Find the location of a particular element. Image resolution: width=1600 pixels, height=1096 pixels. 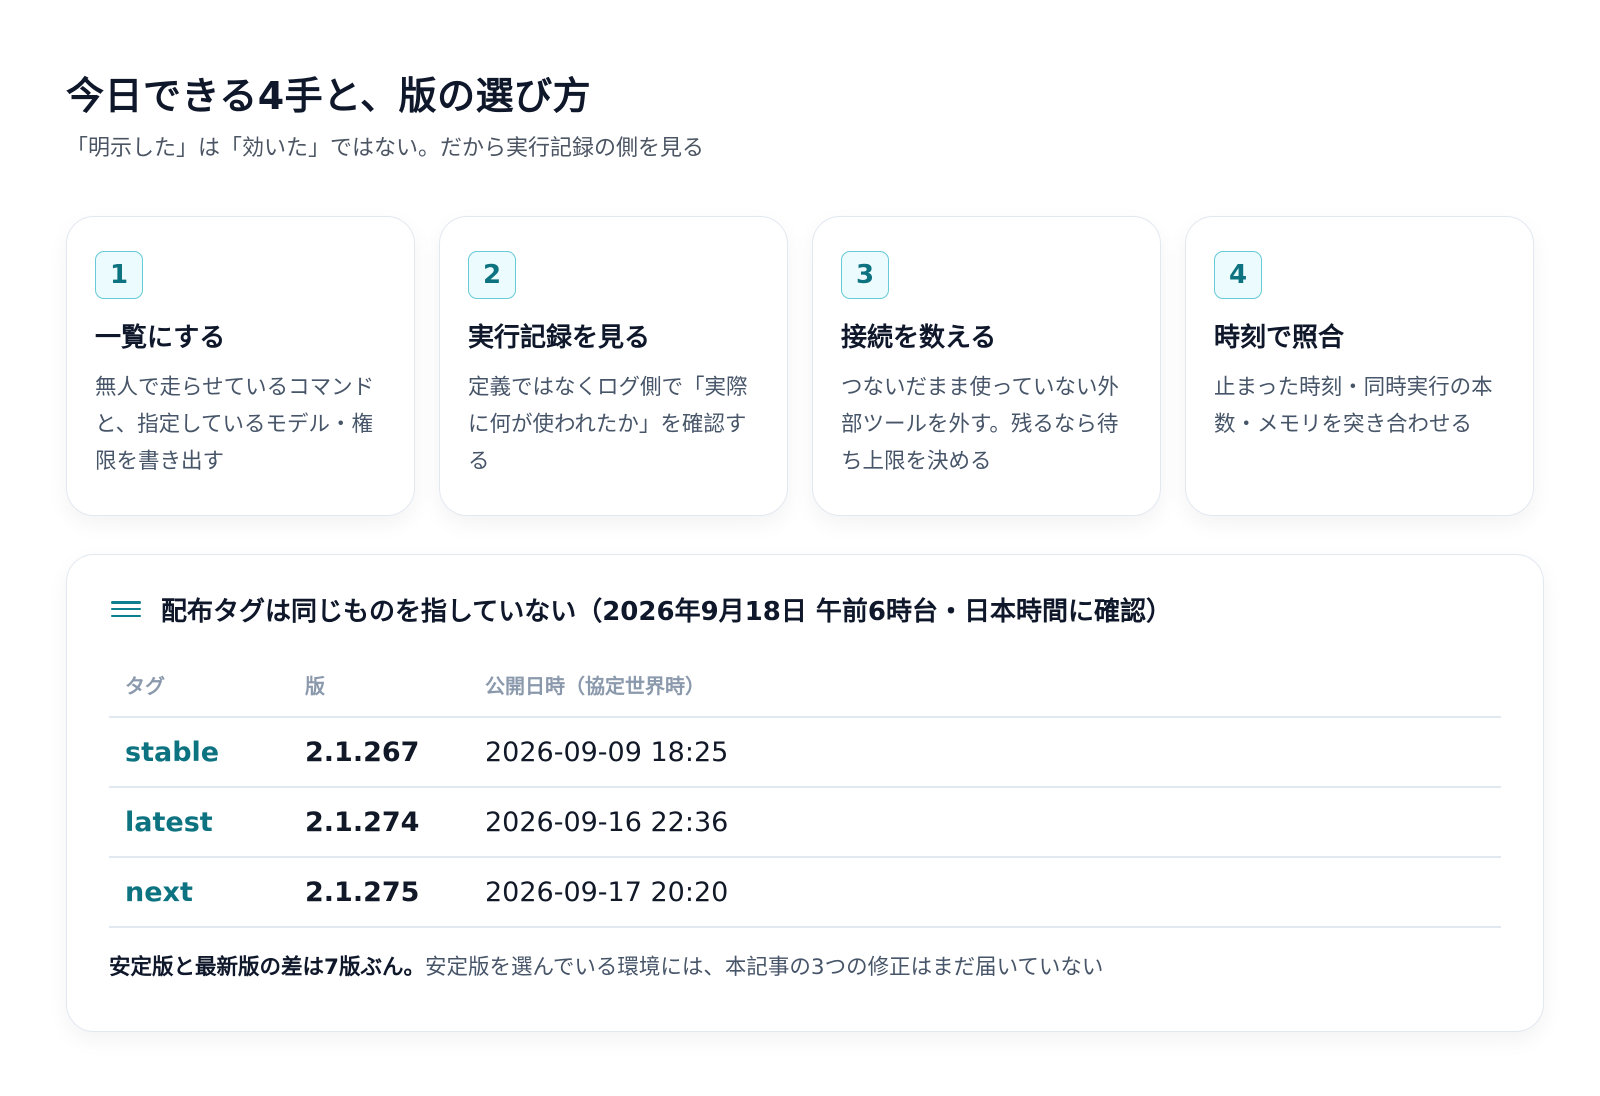

published-cell: 2026-09-17 20:20 is located at coordinates (985, 892).